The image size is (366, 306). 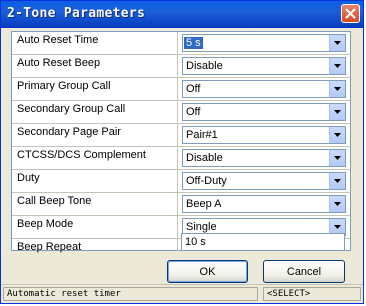 I want to click on field-label: Secondary Page Pair, so click(x=69, y=132).